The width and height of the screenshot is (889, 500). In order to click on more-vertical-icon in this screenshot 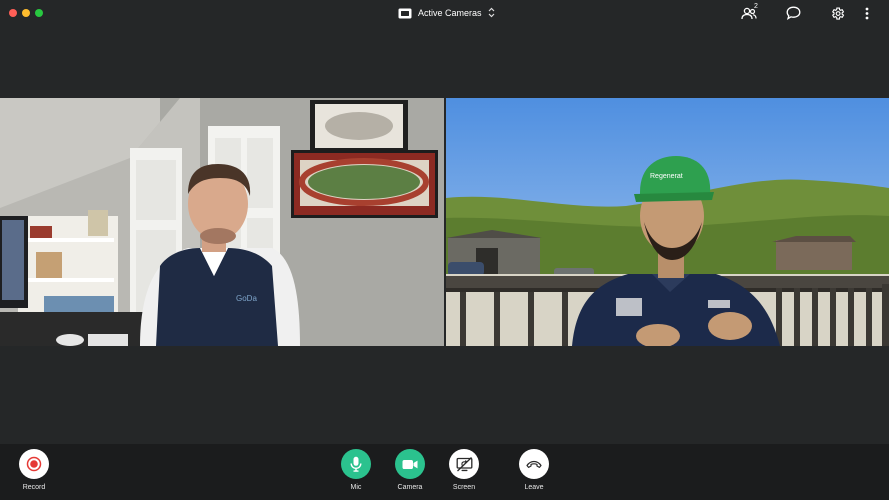, I will do `click(867, 13)`.